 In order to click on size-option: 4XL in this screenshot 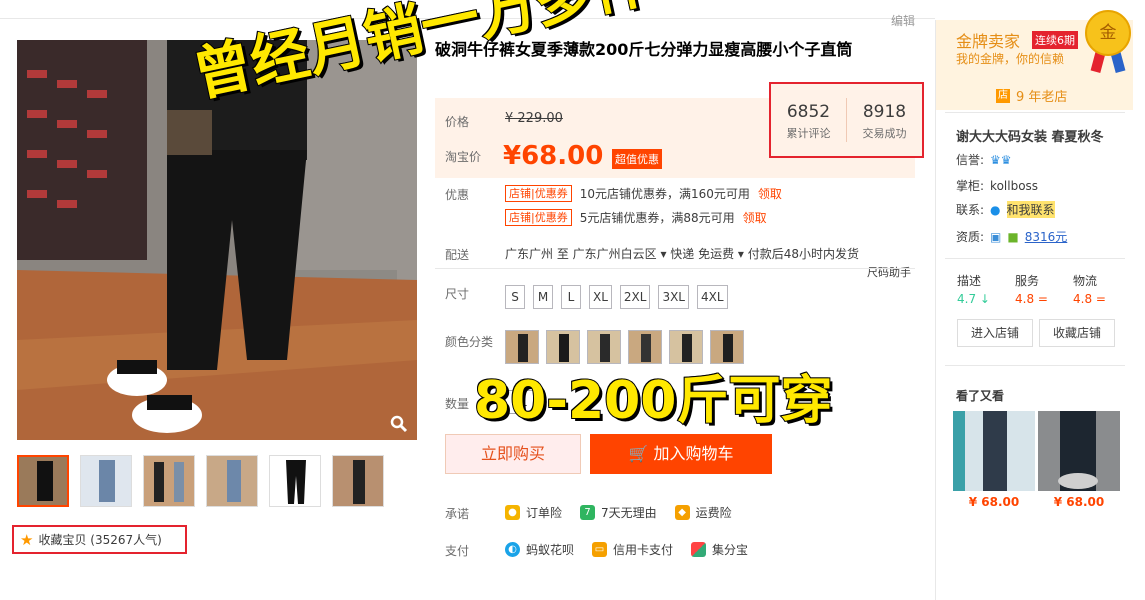, I will do `click(712, 297)`.